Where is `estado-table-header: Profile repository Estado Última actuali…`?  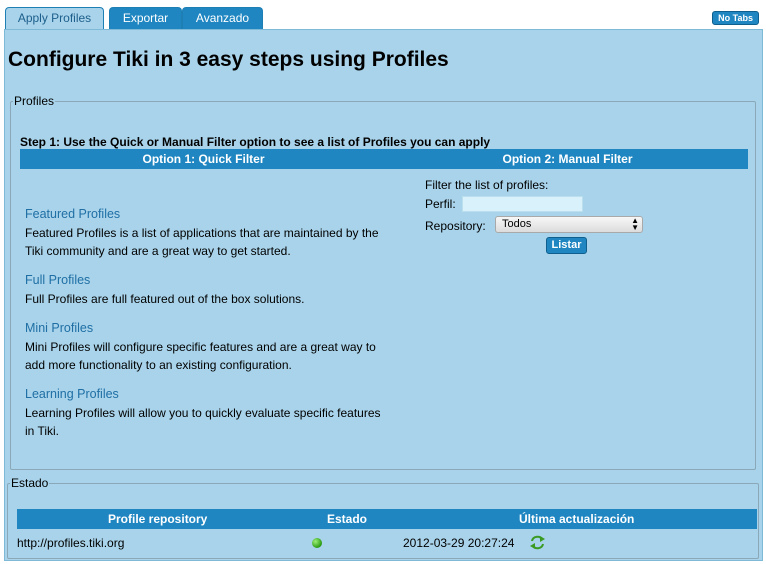
estado-table-header: Profile repository Estado Última actuali… is located at coordinates (387, 519).